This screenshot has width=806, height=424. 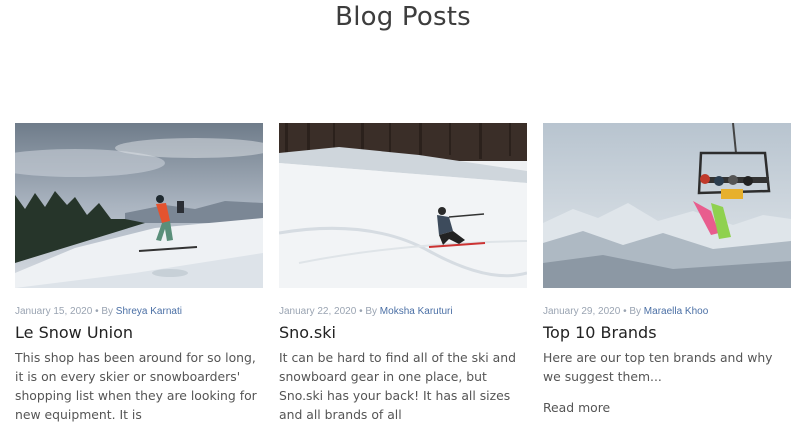 What do you see at coordinates (576, 407) in the screenshot?
I see `read-more-link: Read more` at bounding box center [576, 407].